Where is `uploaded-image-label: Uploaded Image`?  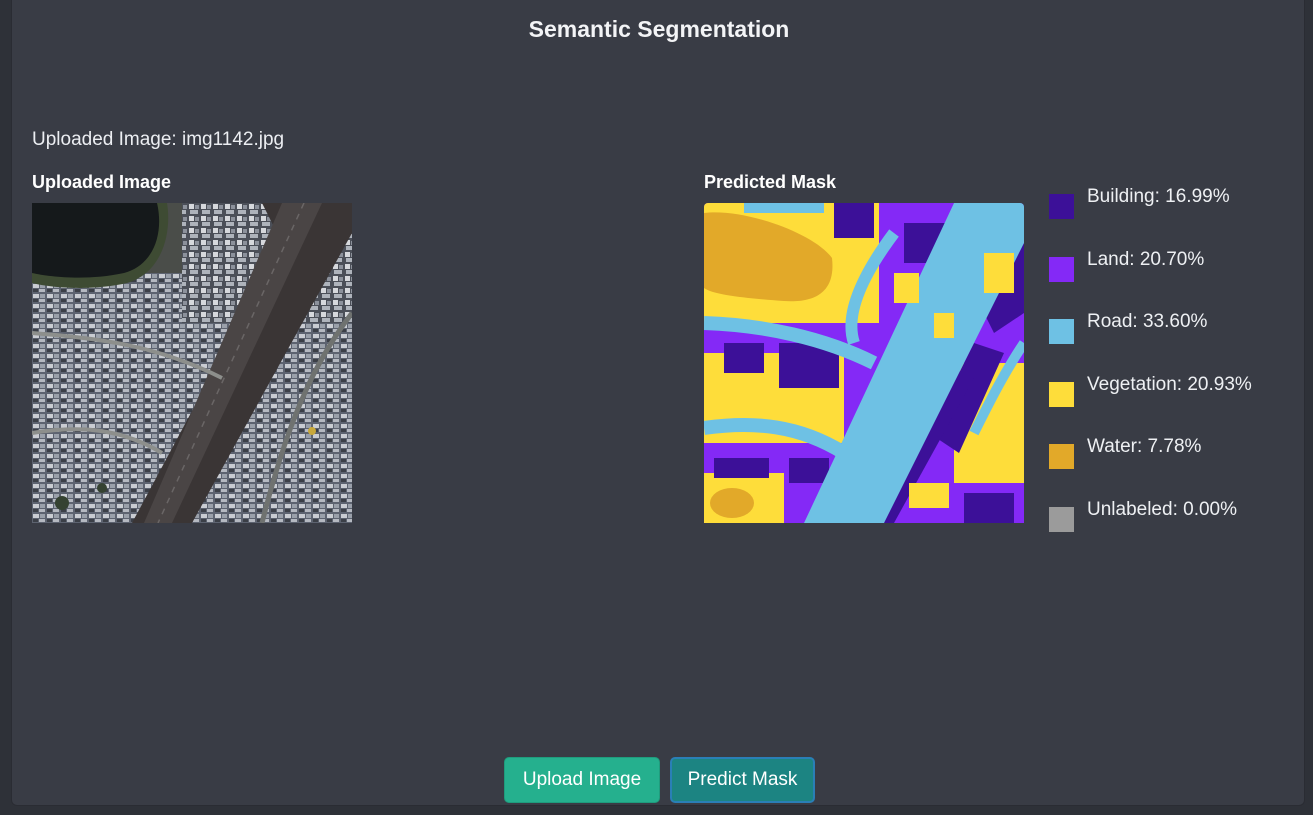 uploaded-image-label: Uploaded Image is located at coordinates (102, 182).